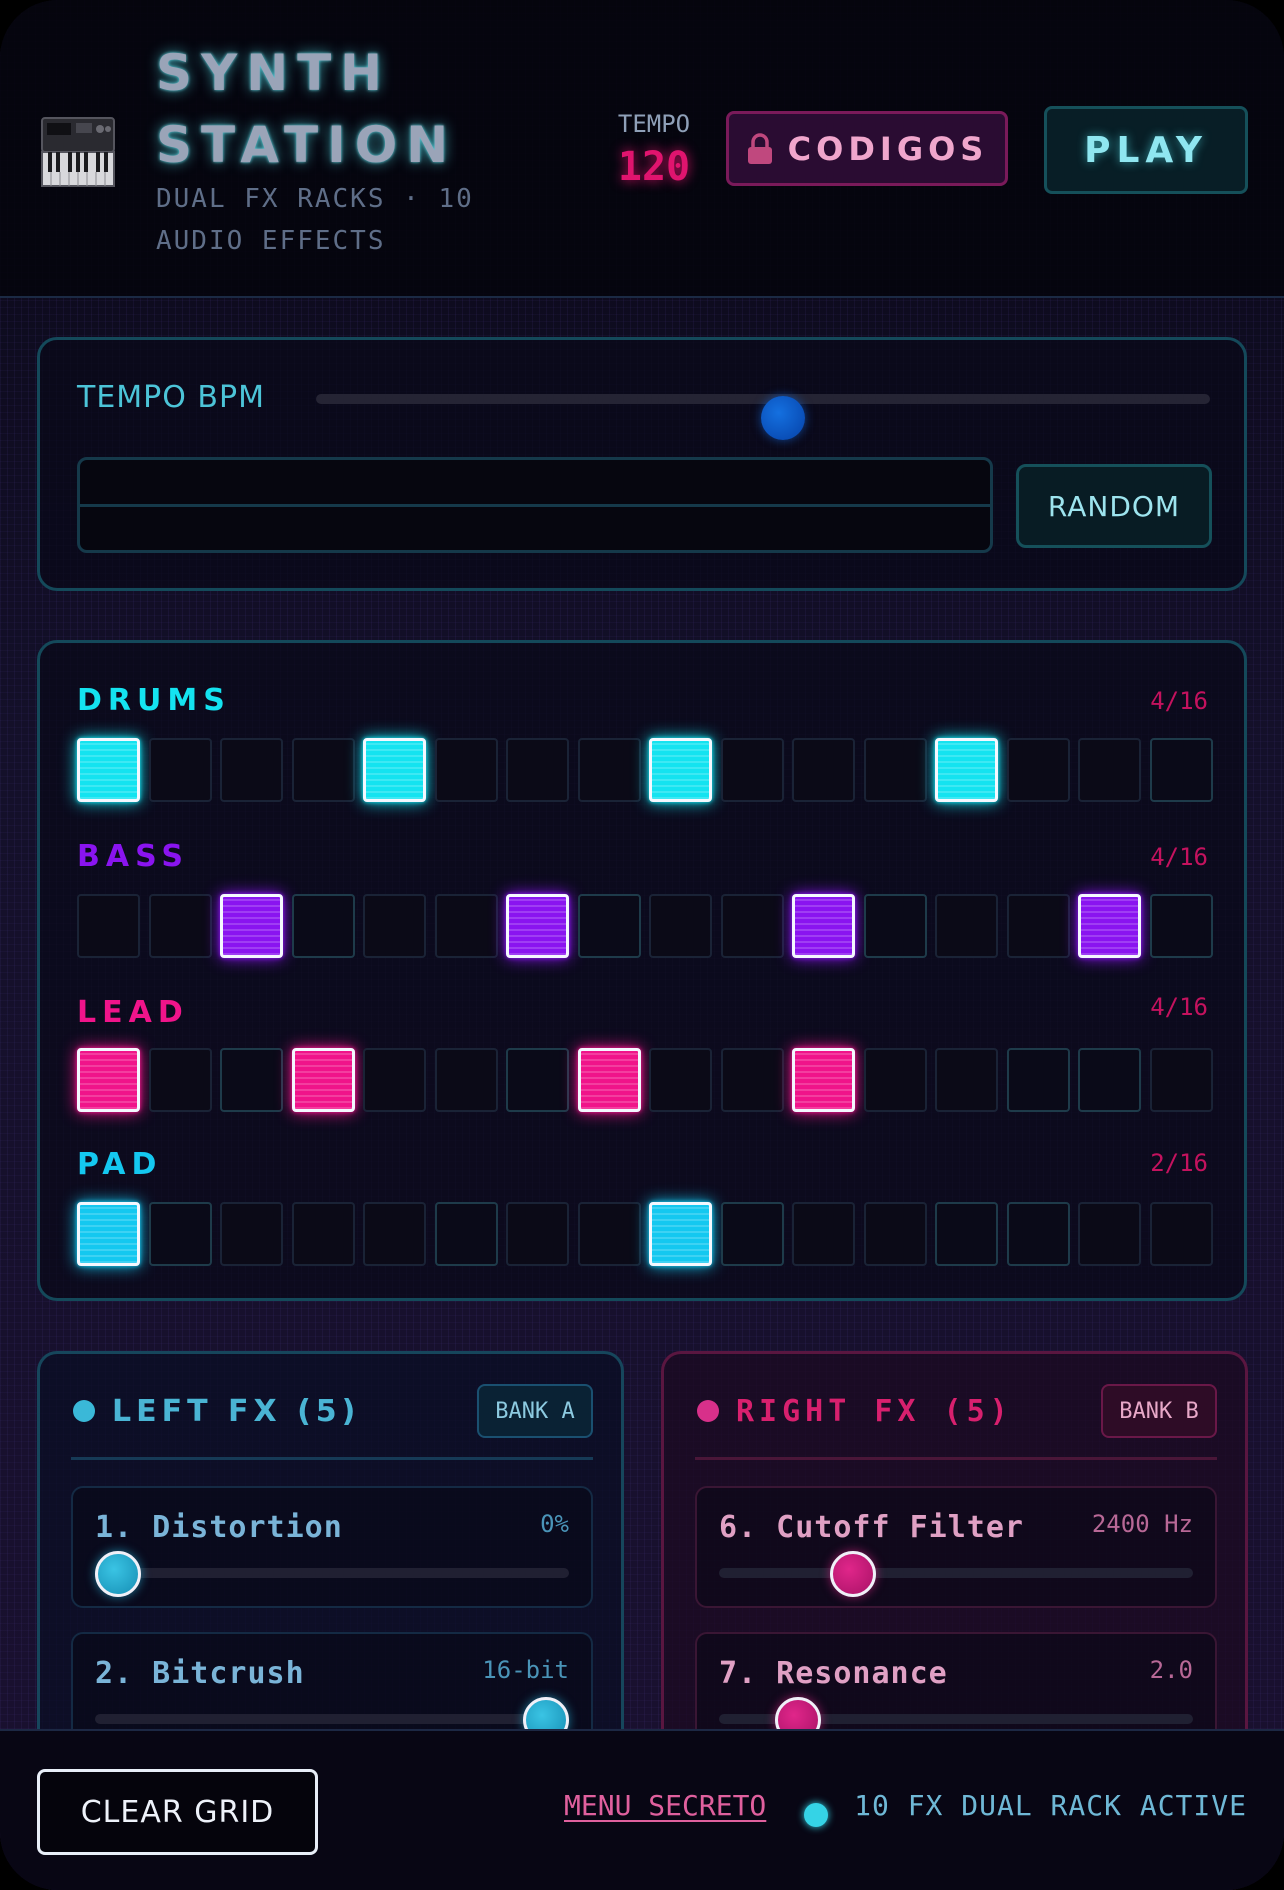 The height and width of the screenshot is (1890, 1284). I want to click on fx-card: 1. Distortion 0%, so click(332, 1547).